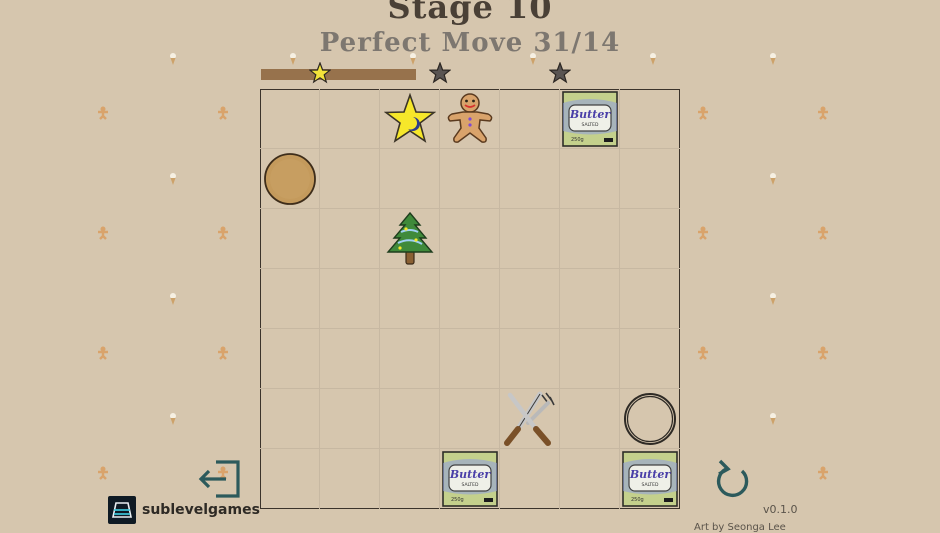 The width and height of the screenshot is (940, 533). Describe the element at coordinates (780, 509) in the screenshot. I see `version-label: v0.1.0` at that location.